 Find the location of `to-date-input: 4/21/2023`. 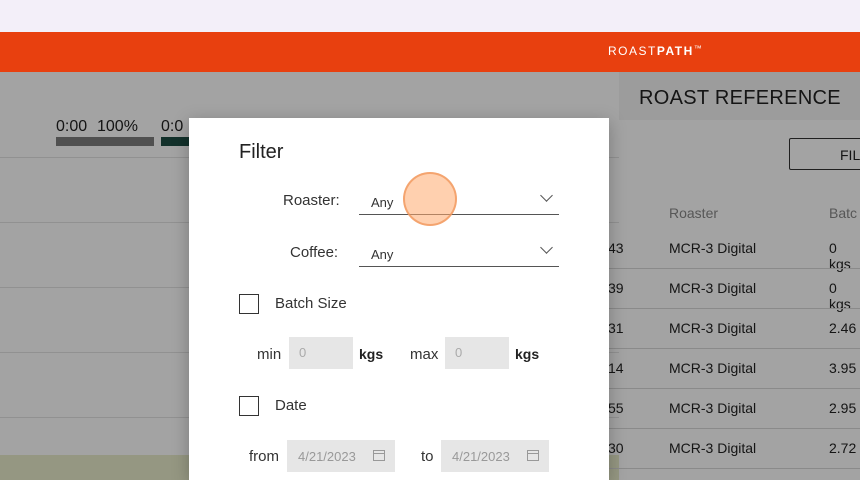

to-date-input: 4/21/2023 is located at coordinates (495, 456).